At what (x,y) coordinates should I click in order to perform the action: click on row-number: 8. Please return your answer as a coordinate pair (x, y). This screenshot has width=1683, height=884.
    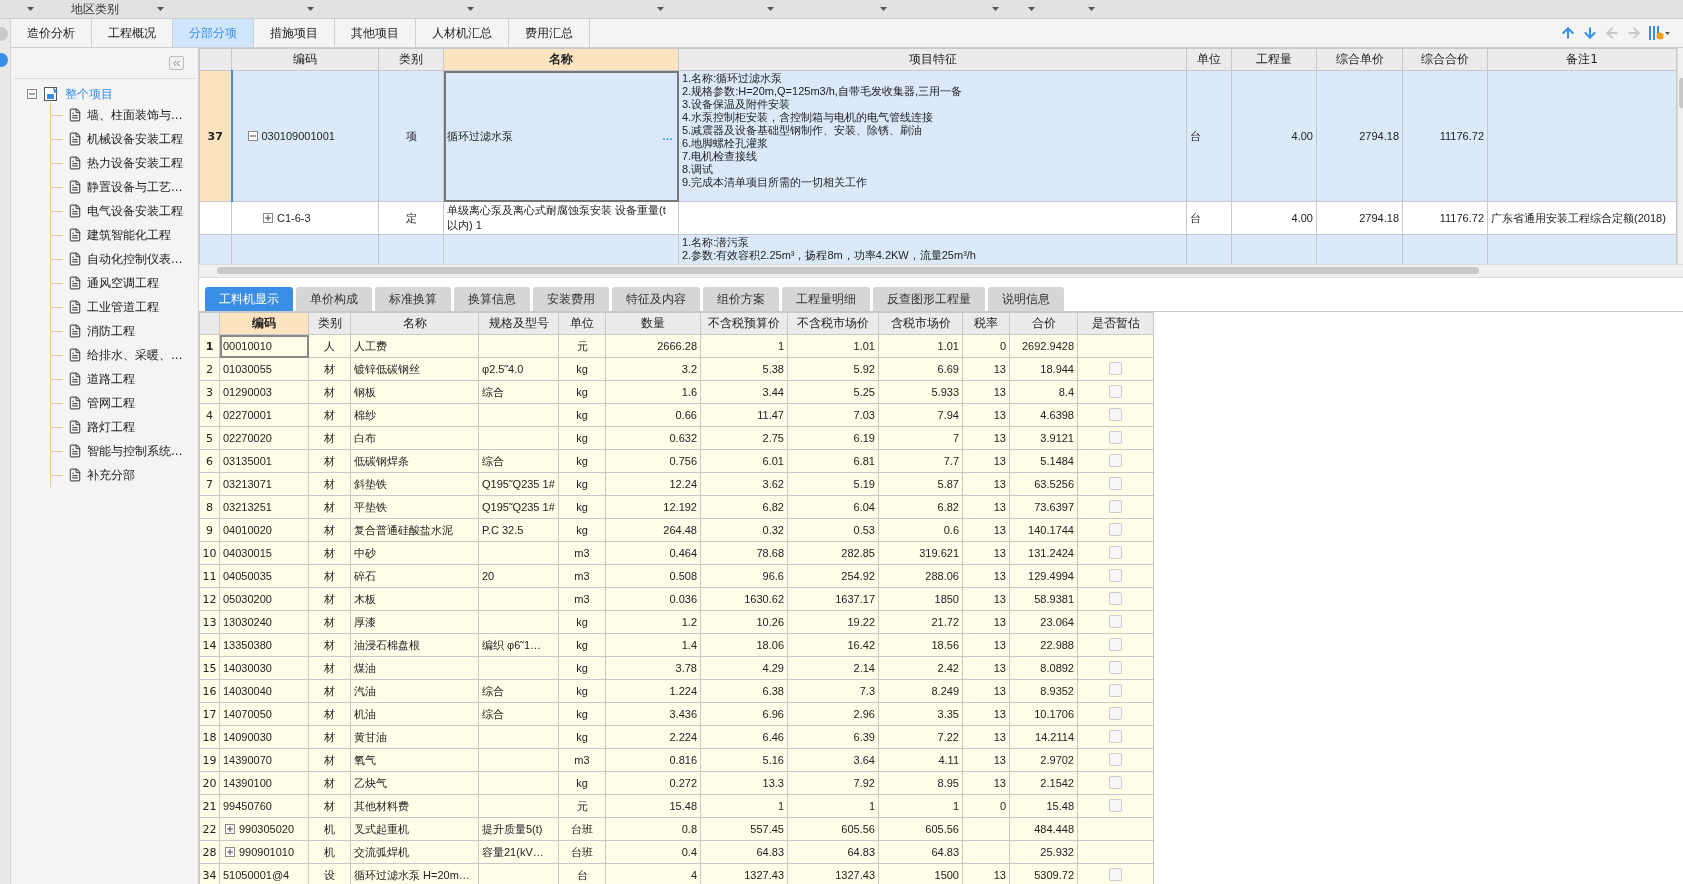
    Looking at the image, I should click on (209, 507).